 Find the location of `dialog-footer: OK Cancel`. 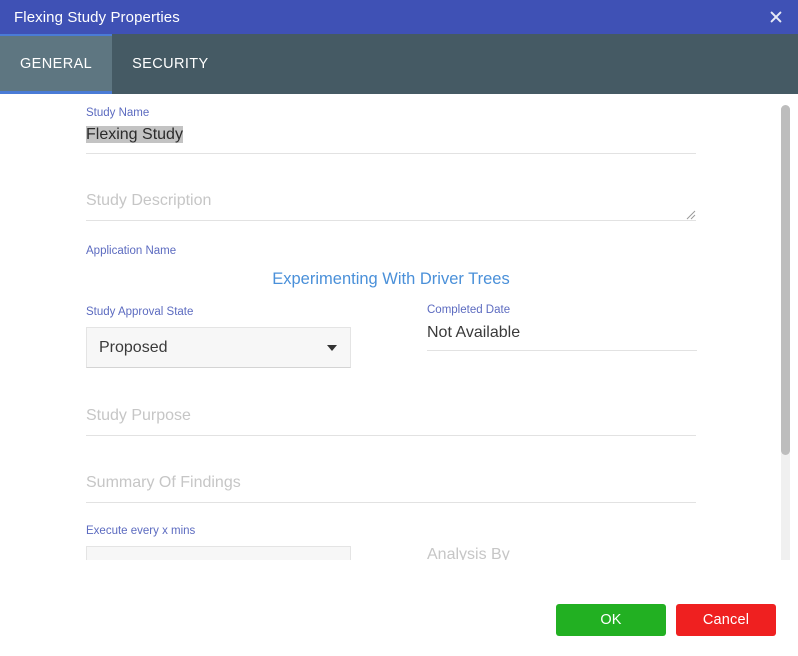

dialog-footer: OK Cancel is located at coordinates (399, 608).